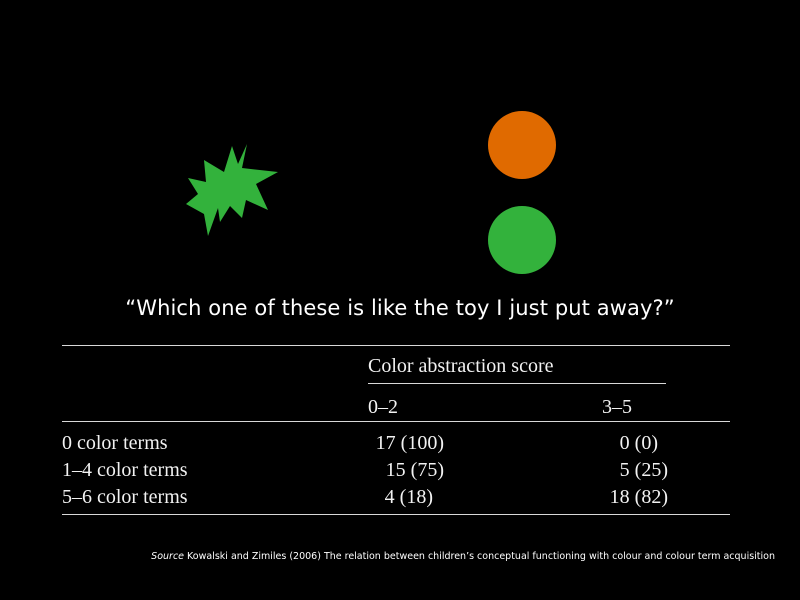  Describe the element at coordinates (522, 145) in the screenshot. I see `orange-circle` at that location.